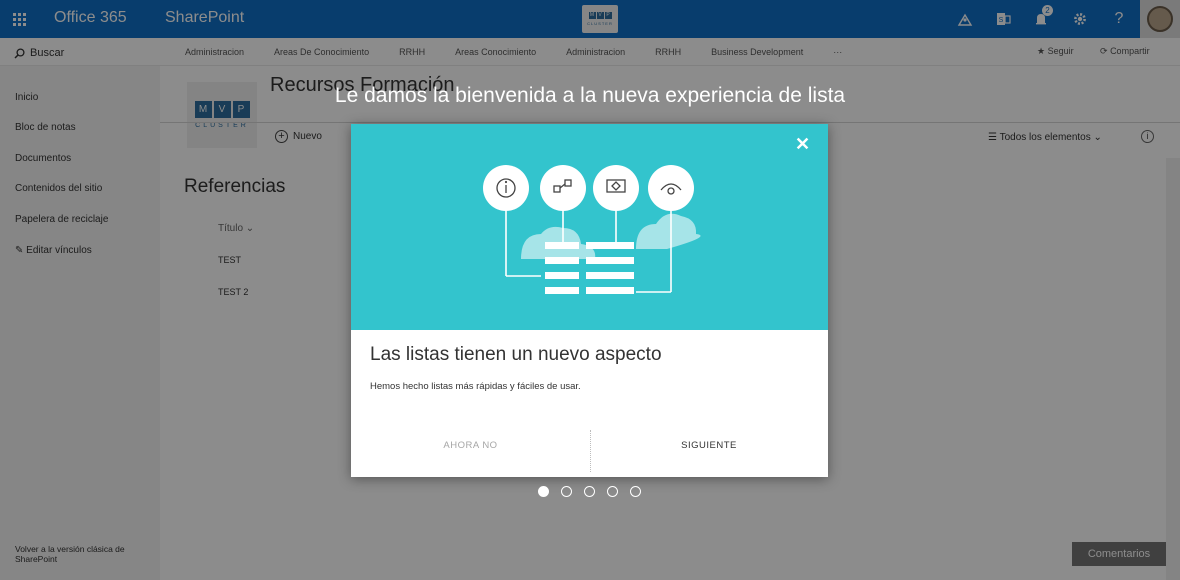 The image size is (1180, 580). What do you see at coordinates (802, 144) in the screenshot?
I see `close-button: ✕` at bounding box center [802, 144].